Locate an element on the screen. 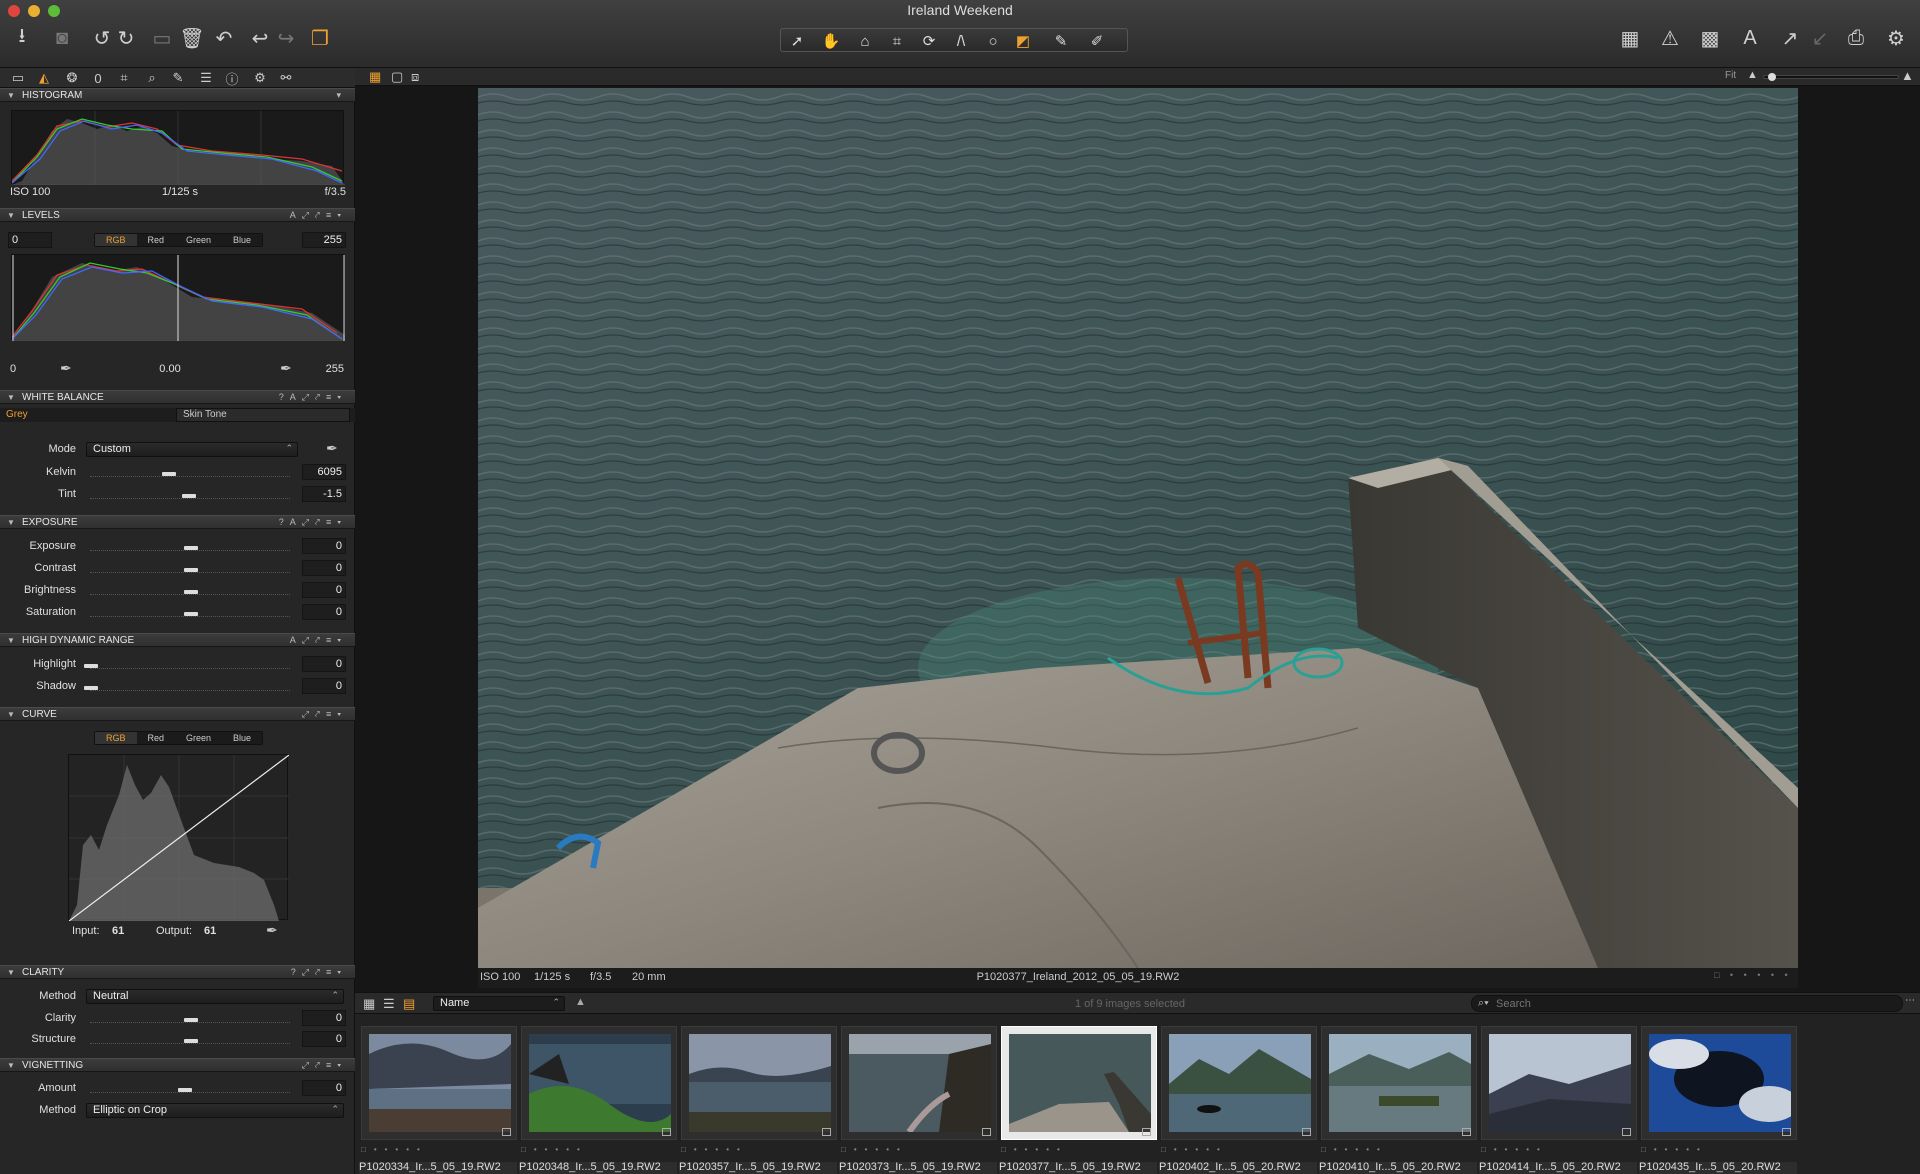  highlight-knob is located at coordinates (91, 666).